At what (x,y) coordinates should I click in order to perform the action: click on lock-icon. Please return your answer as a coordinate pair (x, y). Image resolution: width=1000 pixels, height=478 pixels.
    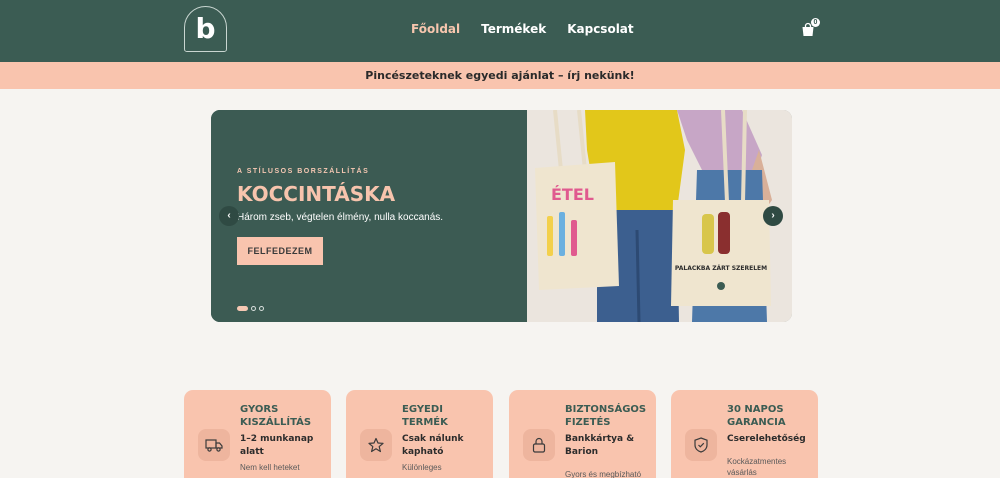
    Looking at the image, I should click on (539, 445).